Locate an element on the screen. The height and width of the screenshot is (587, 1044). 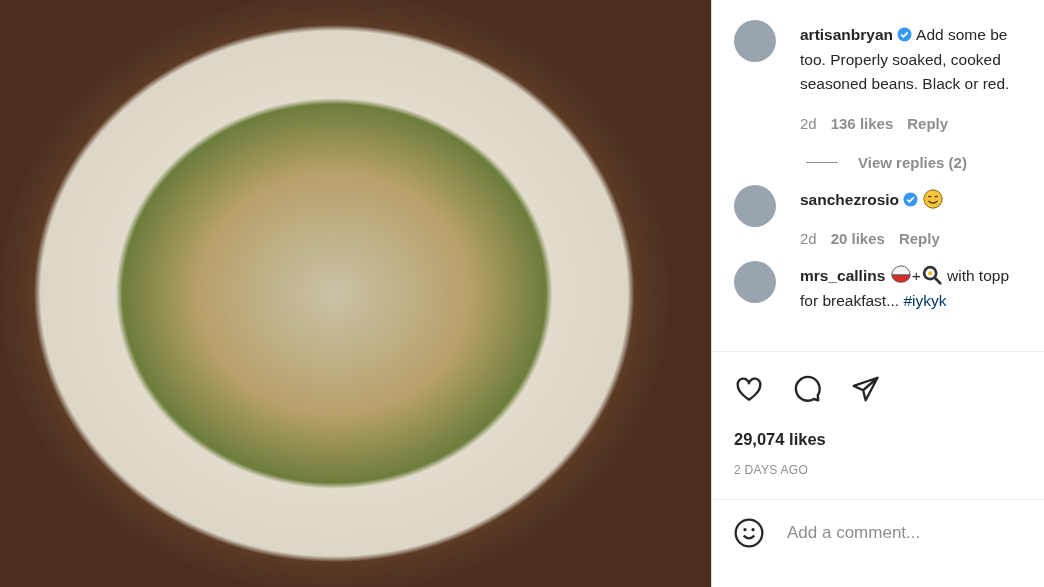
username-link: artisanbryan is located at coordinates (847, 34).